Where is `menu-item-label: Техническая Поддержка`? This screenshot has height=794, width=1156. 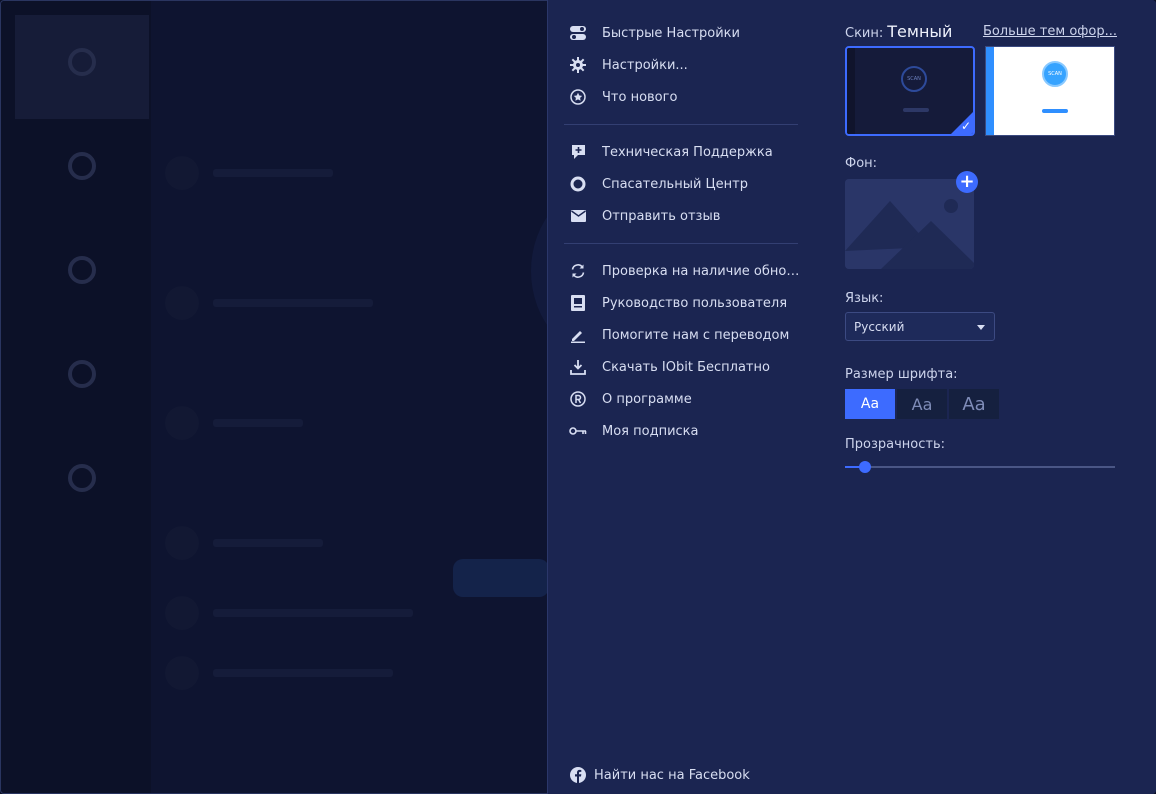 menu-item-label: Техническая Поддержка is located at coordinates (687, 152).